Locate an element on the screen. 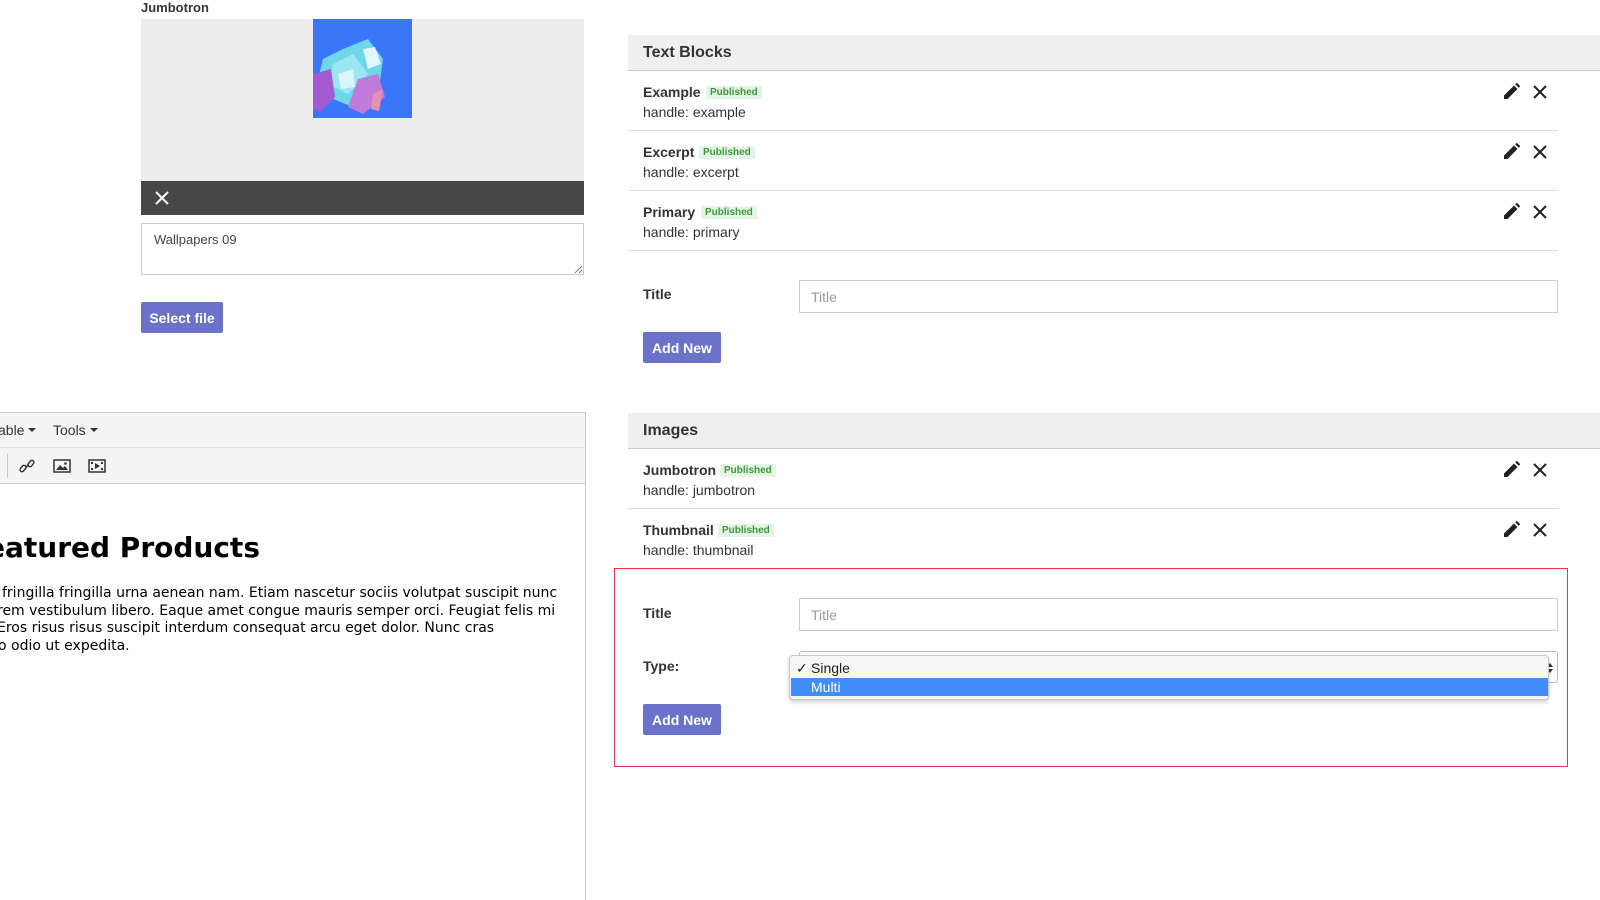 This screenshot has width=1600, height=900. jumbotron-uploader-label: Jumbotron is located at coordinates (175, 7).